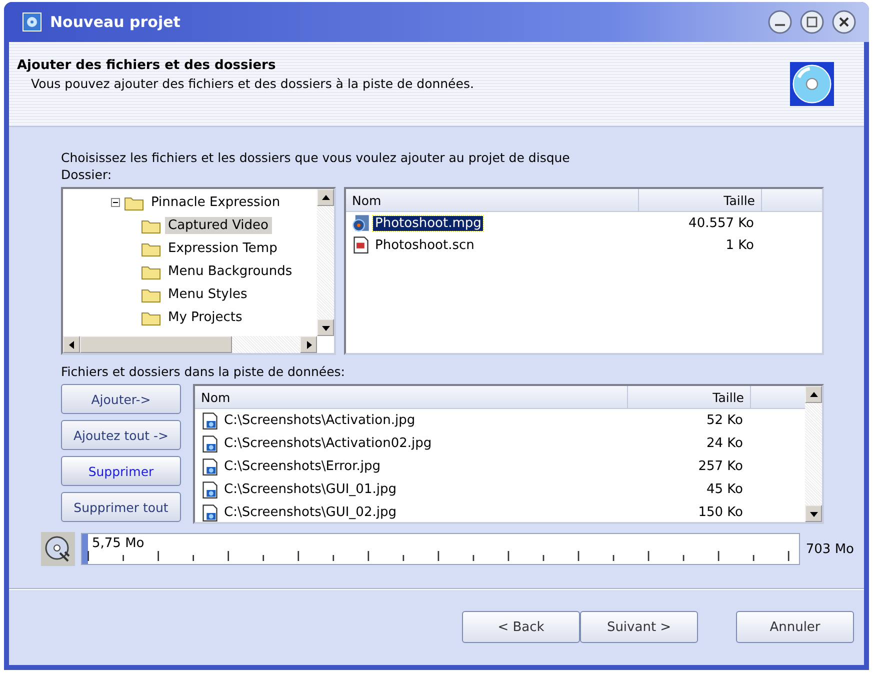 This screenshot has height=674, width=873. I want to click on file-path: C:\Screenshots\Activation.jpg, so click(319, 420).